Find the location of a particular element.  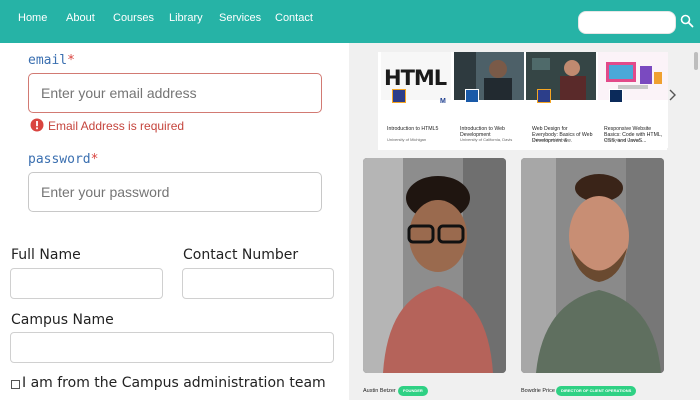

nav-link-library: Library is located at coordinates (186, 18).